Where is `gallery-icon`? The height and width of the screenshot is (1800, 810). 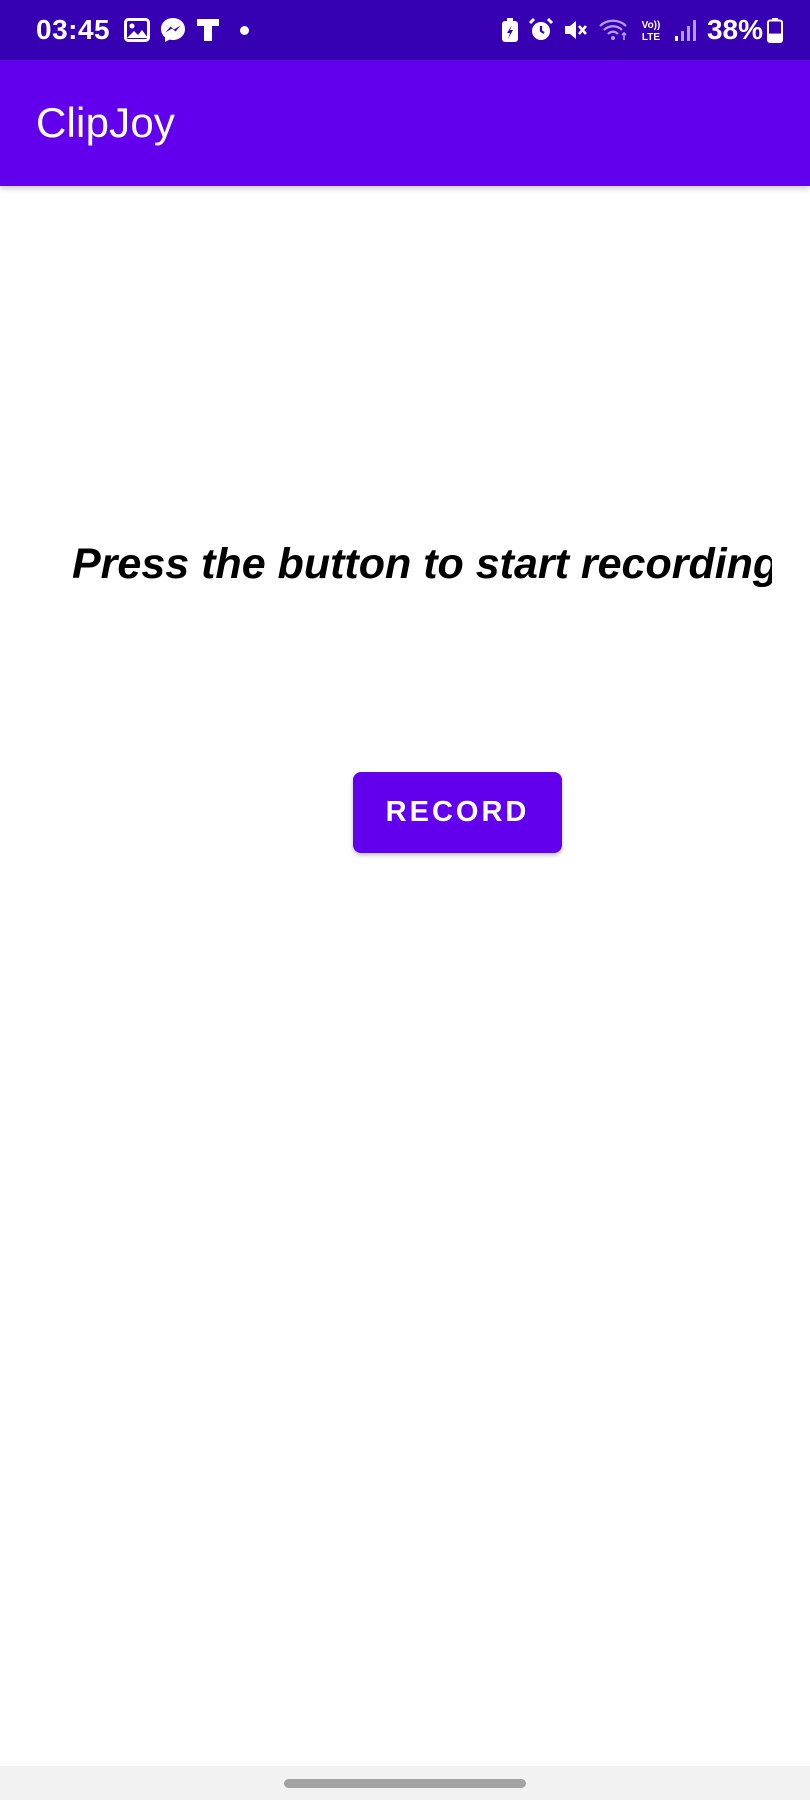 gallery-icon is located at coordinates (137, 30).